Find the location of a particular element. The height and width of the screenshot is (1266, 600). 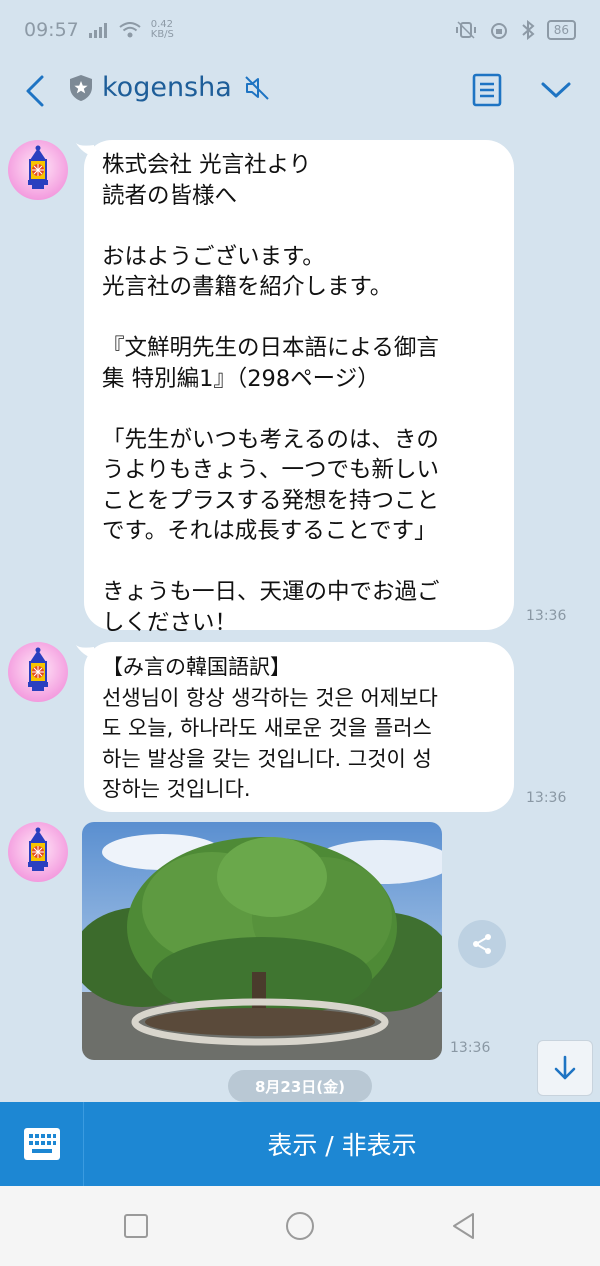

shield-star-icon is located at coordinates (81, 87).